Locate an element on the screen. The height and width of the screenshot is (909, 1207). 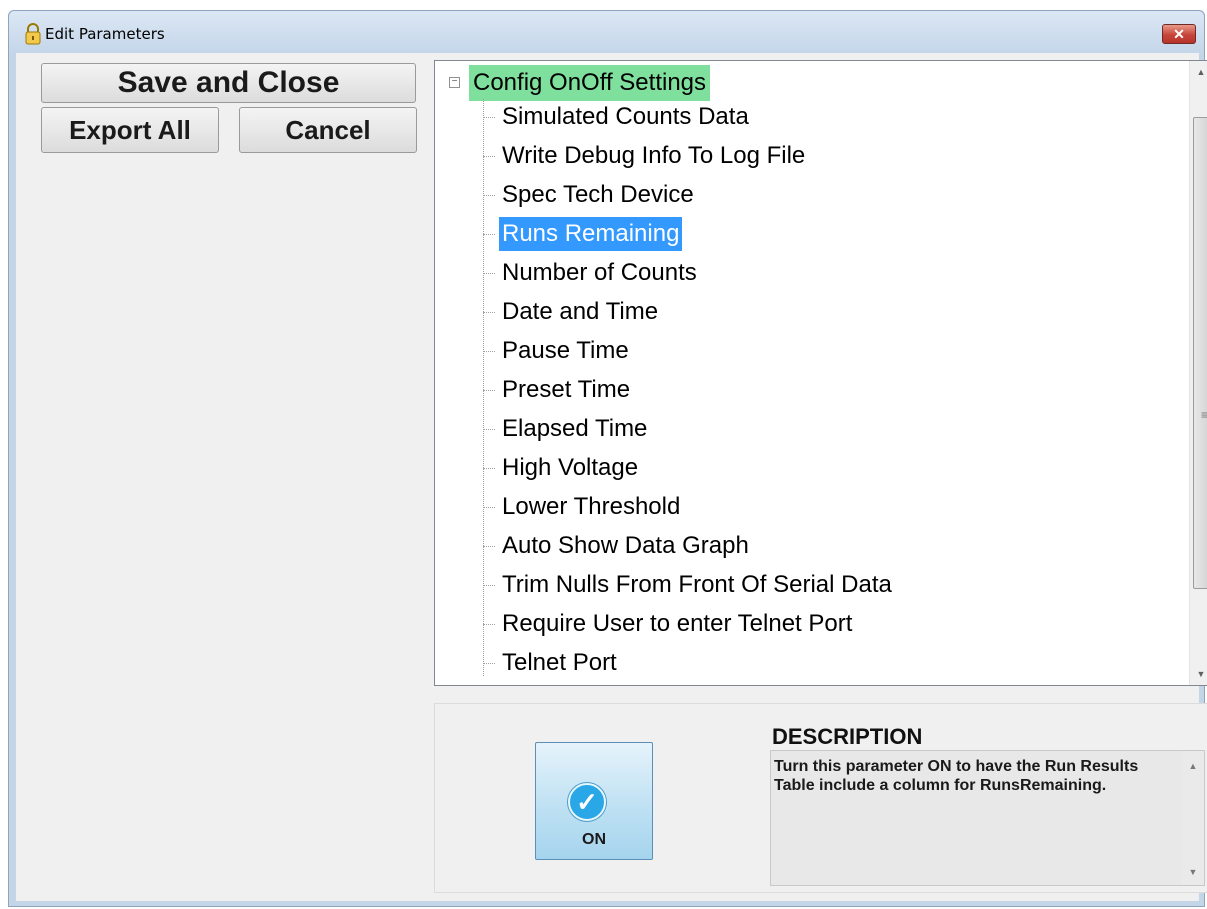
tree-item: Telnet Port is located at coordinates (551, 663).